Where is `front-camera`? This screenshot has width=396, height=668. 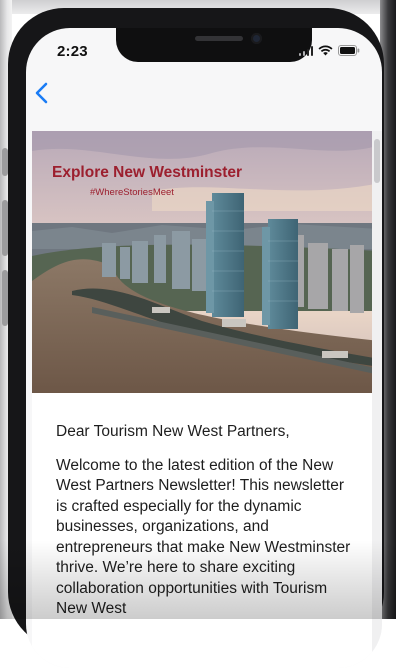 front-camera is located at coordinates (256, 38).